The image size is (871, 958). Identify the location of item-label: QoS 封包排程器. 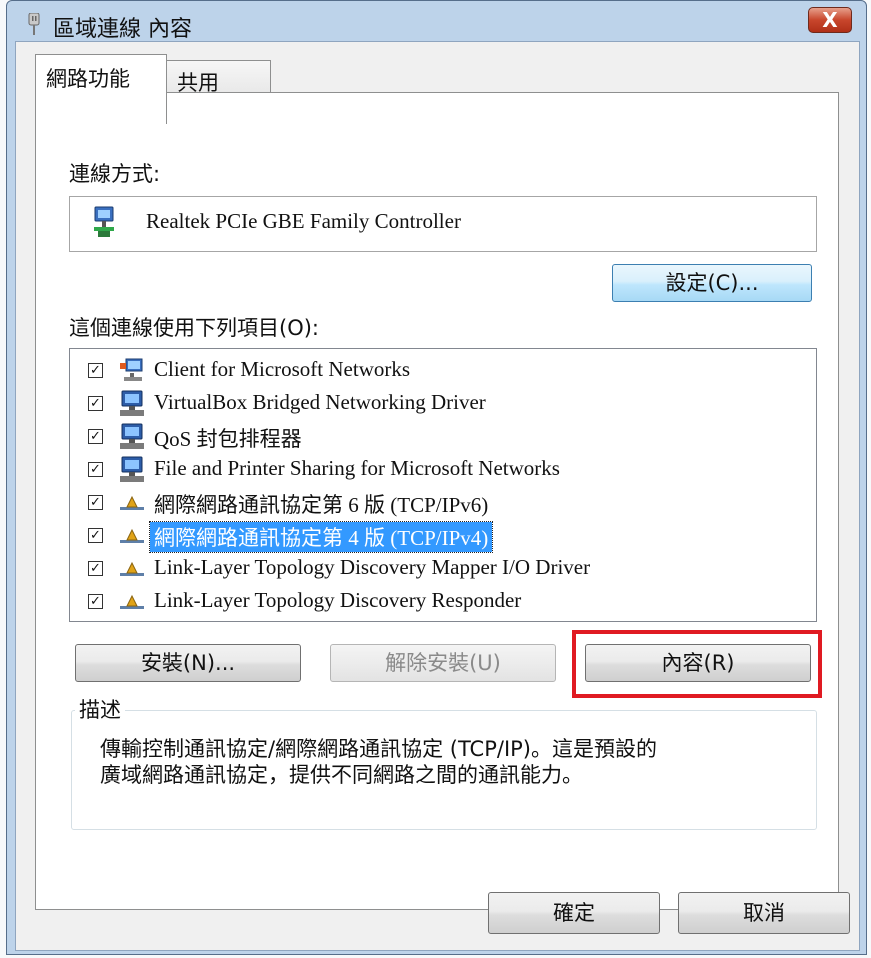
(228, 439).